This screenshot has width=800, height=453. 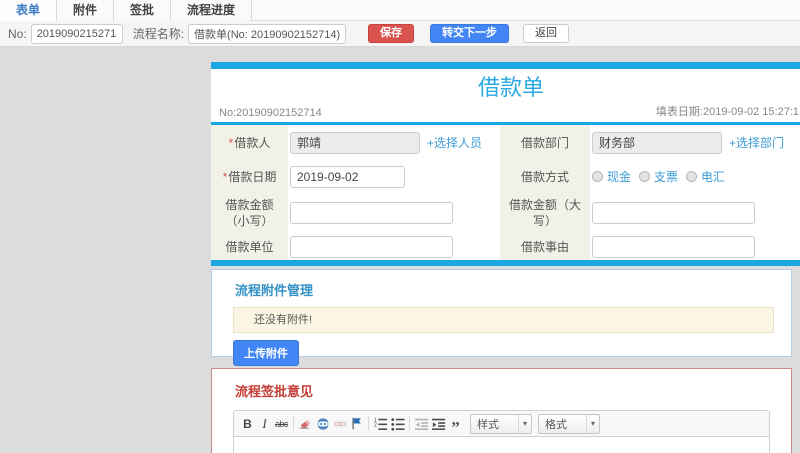 What do you see at coordinates (692, 176) in the screenshot?
I see `radio-wire-transfer` at bounding box center [692, 176].